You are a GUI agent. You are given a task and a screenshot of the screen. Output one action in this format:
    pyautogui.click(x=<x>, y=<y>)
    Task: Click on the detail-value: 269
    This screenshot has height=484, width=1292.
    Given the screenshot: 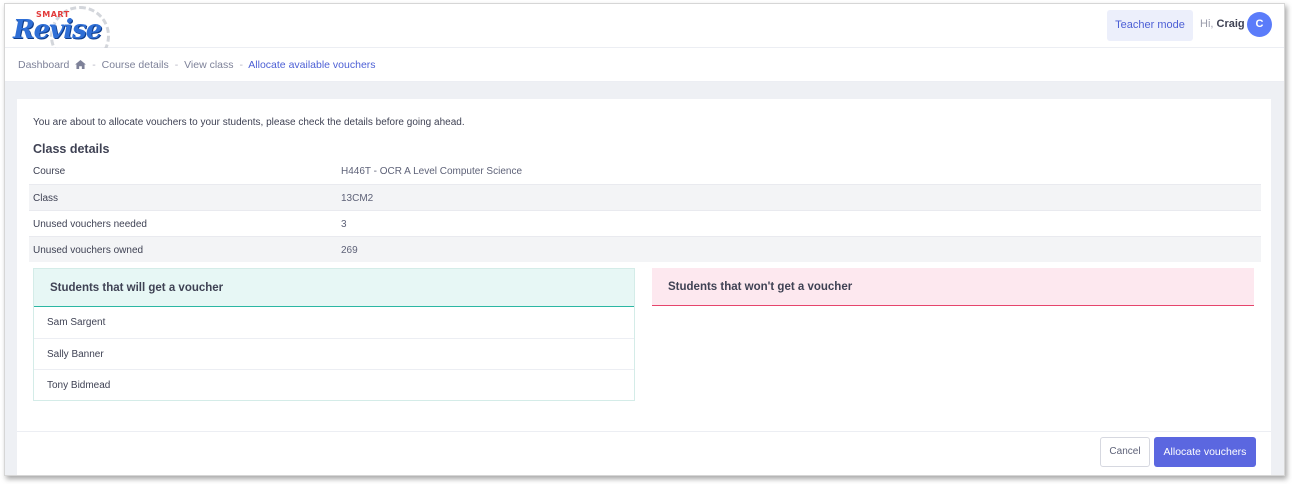 What is the action you would take?
    pyautogui.click(x=349, y=250)
    